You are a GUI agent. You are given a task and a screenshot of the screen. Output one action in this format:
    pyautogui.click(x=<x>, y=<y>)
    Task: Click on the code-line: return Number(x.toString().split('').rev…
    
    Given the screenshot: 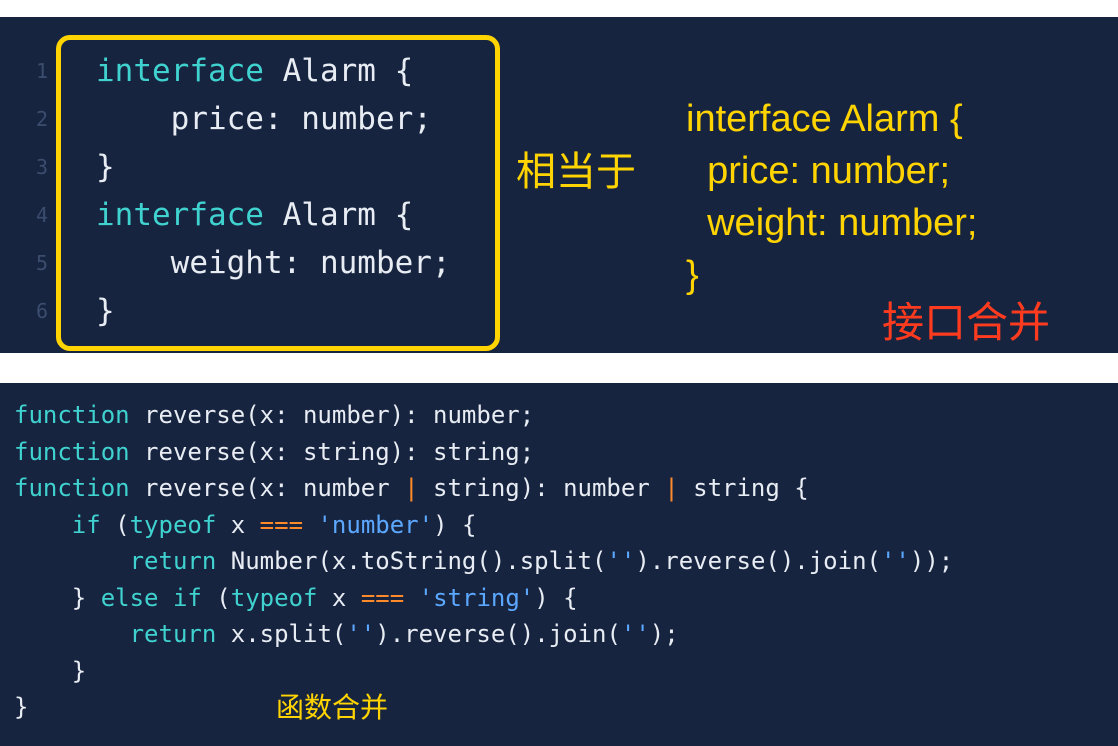 What is the action you would take?
    pyautogui.click(x=484, y=561)
    